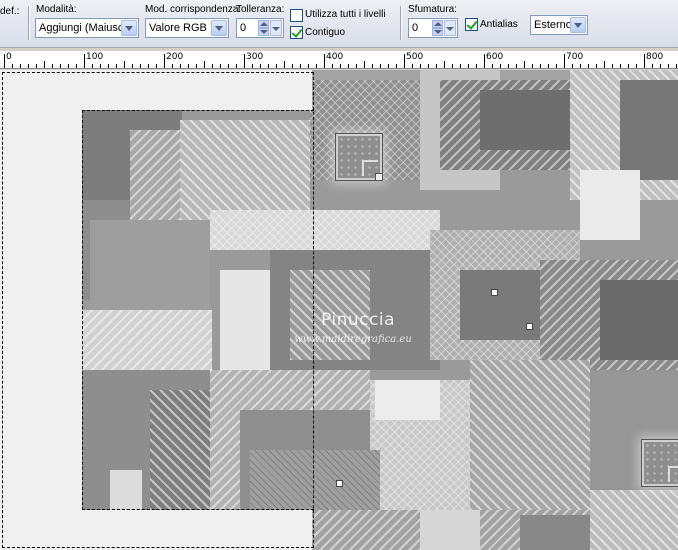 The height and width of the screenshot is (550, 678). What do you see at coordinates (296, 15) in the screenshot?
I see `use-all-layers-checkbox` at bounding box center [296, 15].